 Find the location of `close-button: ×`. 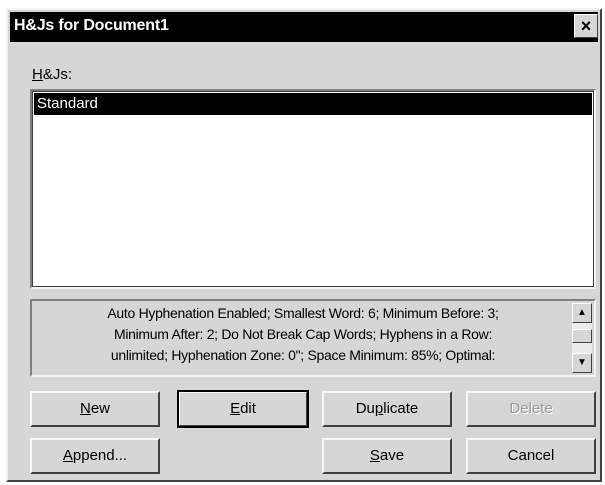

close-button: × is located at coordinates (586, 26).